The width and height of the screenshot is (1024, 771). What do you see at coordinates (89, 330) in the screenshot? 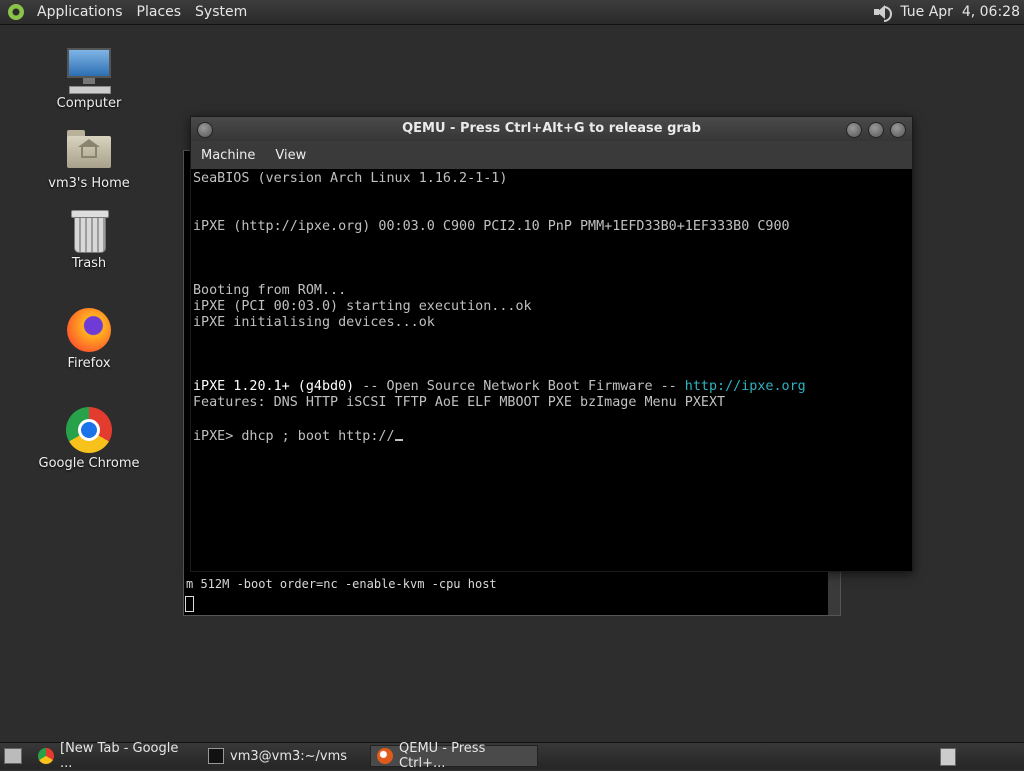
I see `firefox-icon` at bounding box center [89, 330].